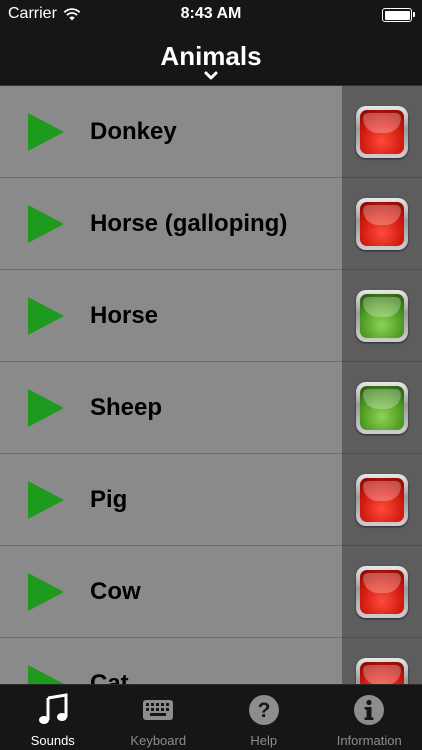 Image resolution: width=422 pixels, height=750 pixels. I want to click on tab-label: Sounds, so click(52, 740).